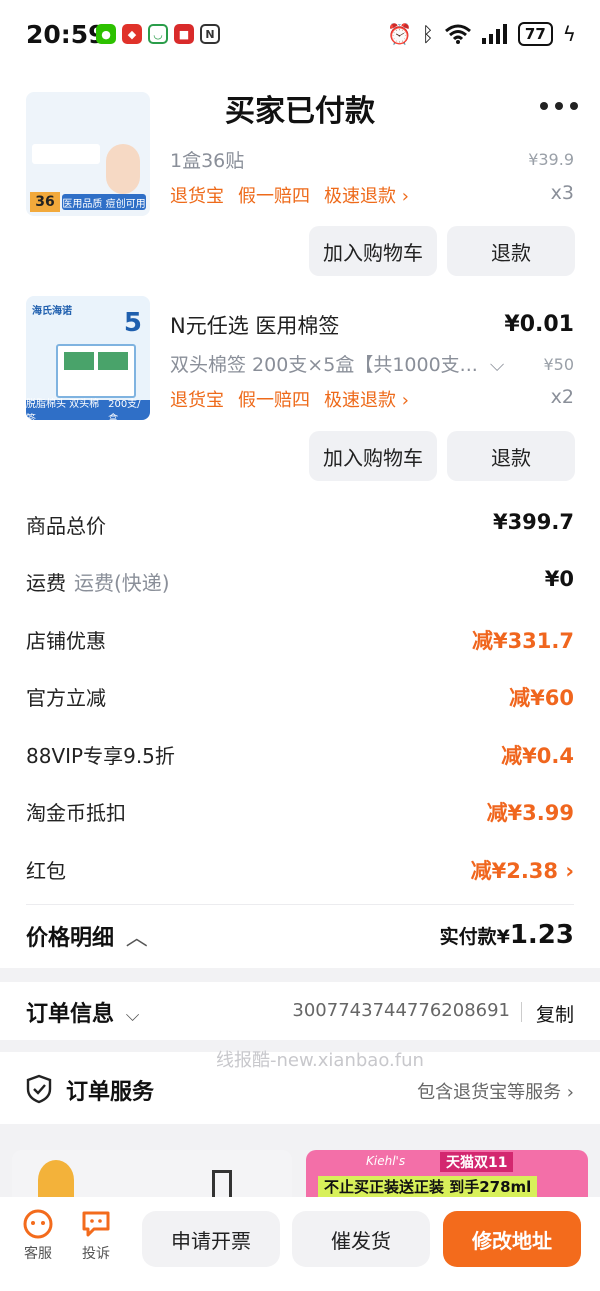  What do you see at coordinates (210, 34) in the screenshot?
I see `nfc-icon: N` at bounding box center [210, 34].